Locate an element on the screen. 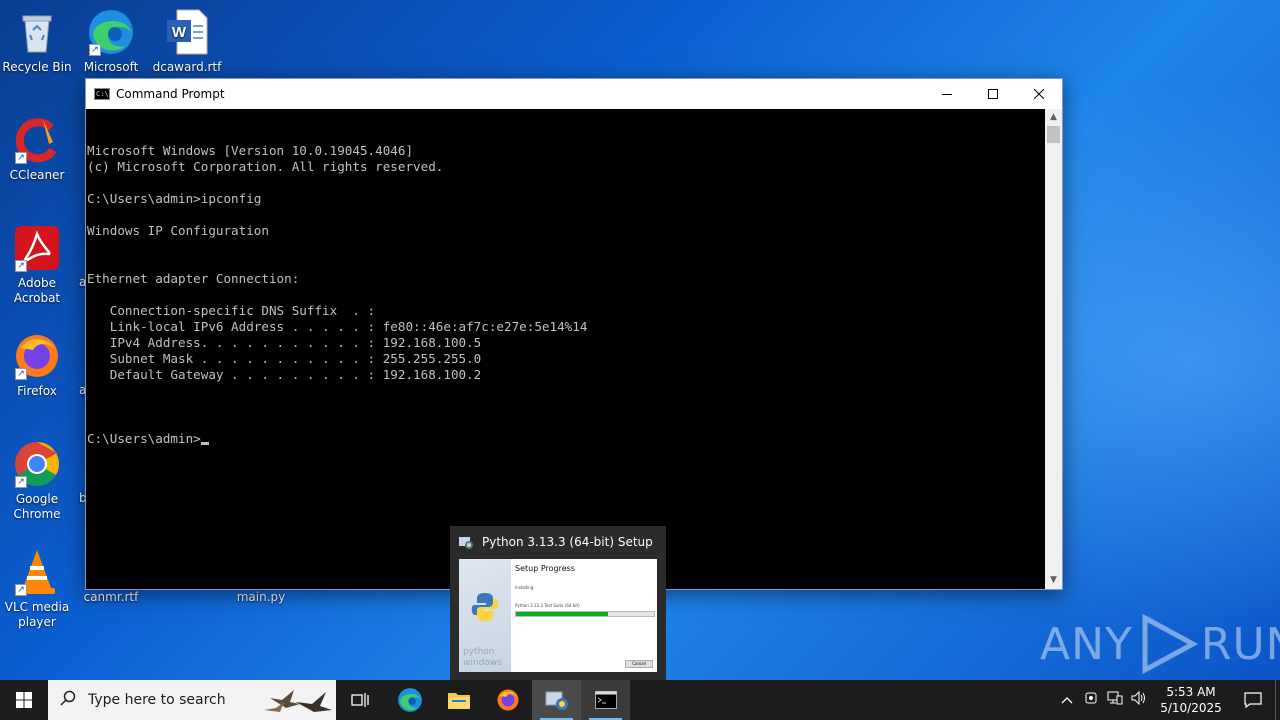 This screenshot has width=1280, height=720. console-prompt: C:\Users\admin> is located at coordinates (144, 438).